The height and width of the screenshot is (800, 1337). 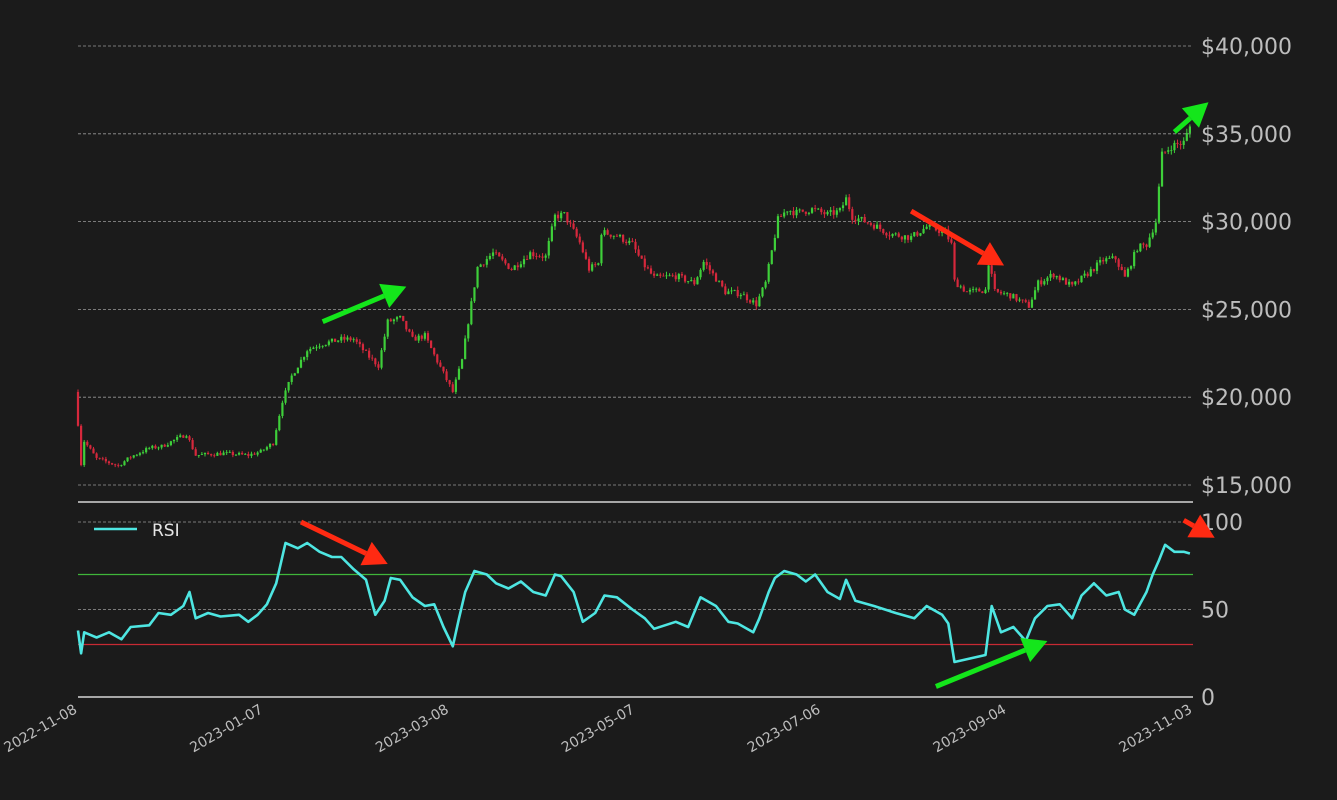 What do you see at coordinates (137, 531) in the screenshot?
I see `rsi-legend: RSI` at bounding box center [137, 531].